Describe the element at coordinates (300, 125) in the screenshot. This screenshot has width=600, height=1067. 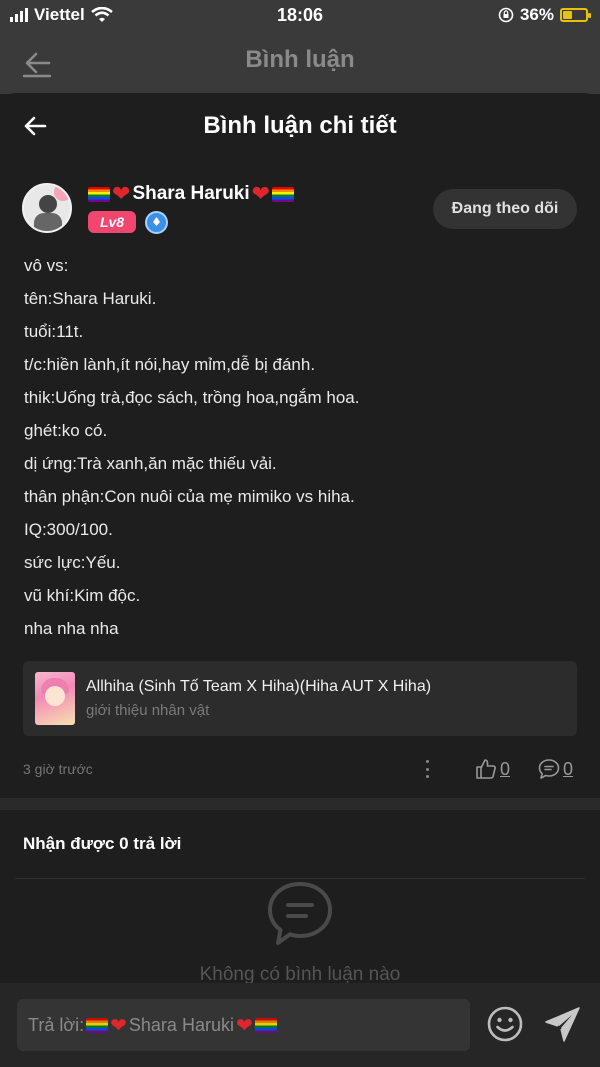
I see `page-title: Bình luận chi tiết` at that location.